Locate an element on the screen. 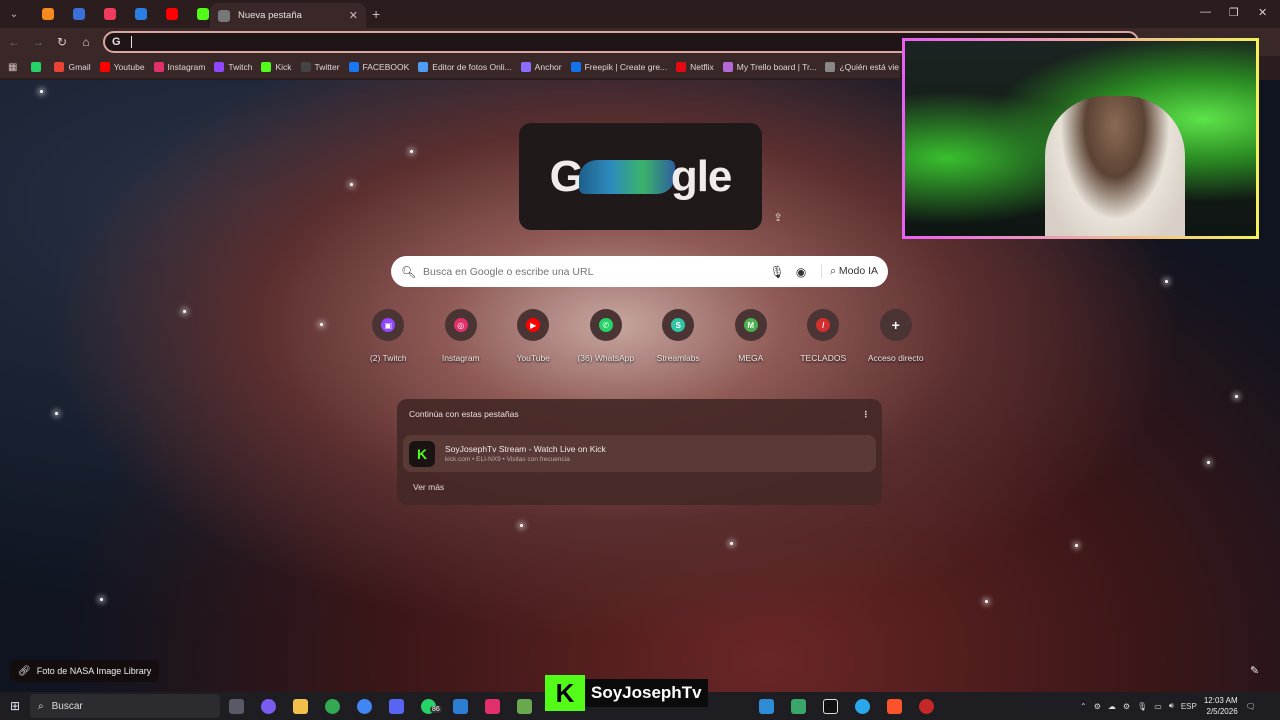 This screenshot has width=1280, height=720. ai-mode-button: ⌕ Modo IA is located at coordinates (849, 271).